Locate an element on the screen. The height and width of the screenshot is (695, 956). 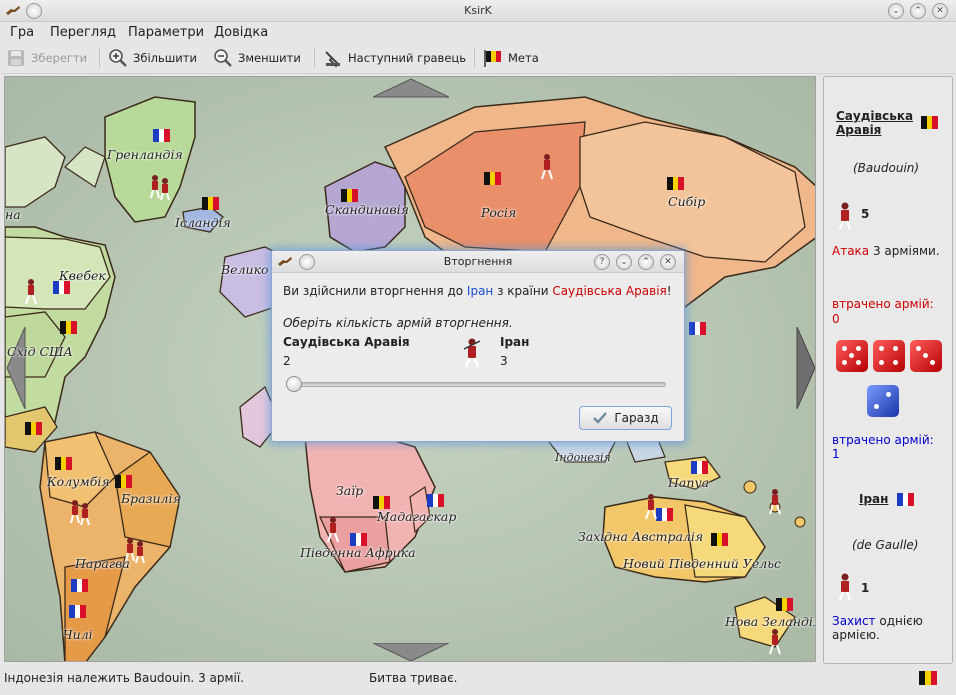
dialog-titlebar: Вторгнення ? ⌄ ⌃ ✕ is located at coordinates (478, 262).